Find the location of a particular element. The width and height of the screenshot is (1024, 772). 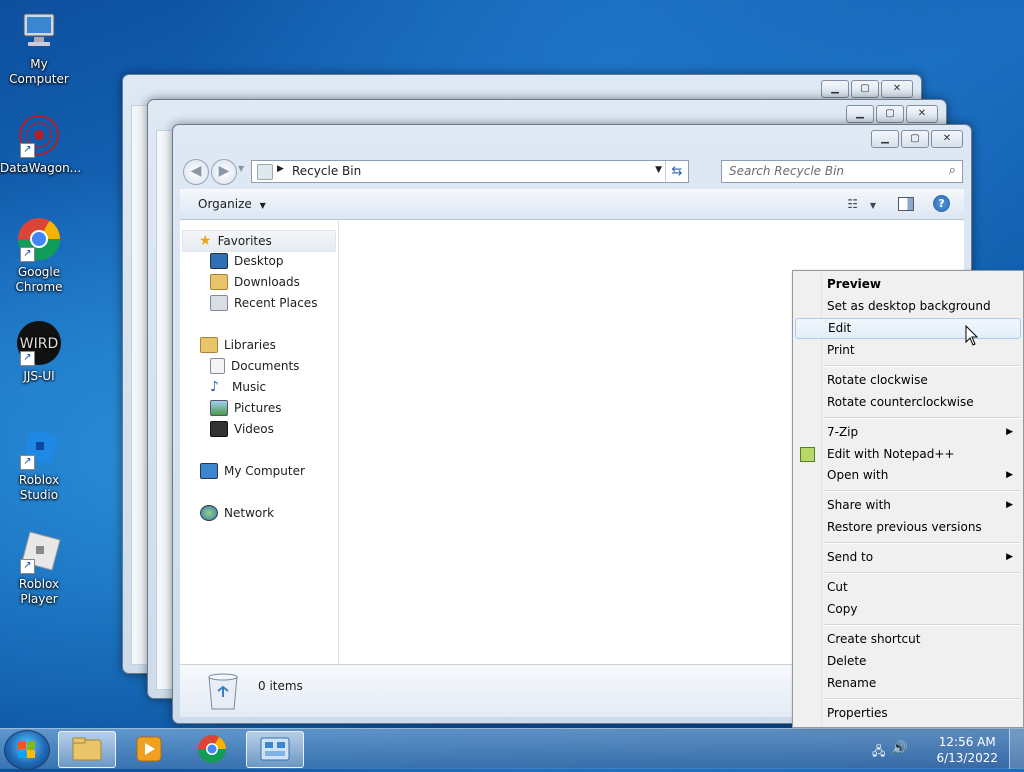

menu-item-send-to: Send to ▶ is located at coordinates (908, 557).